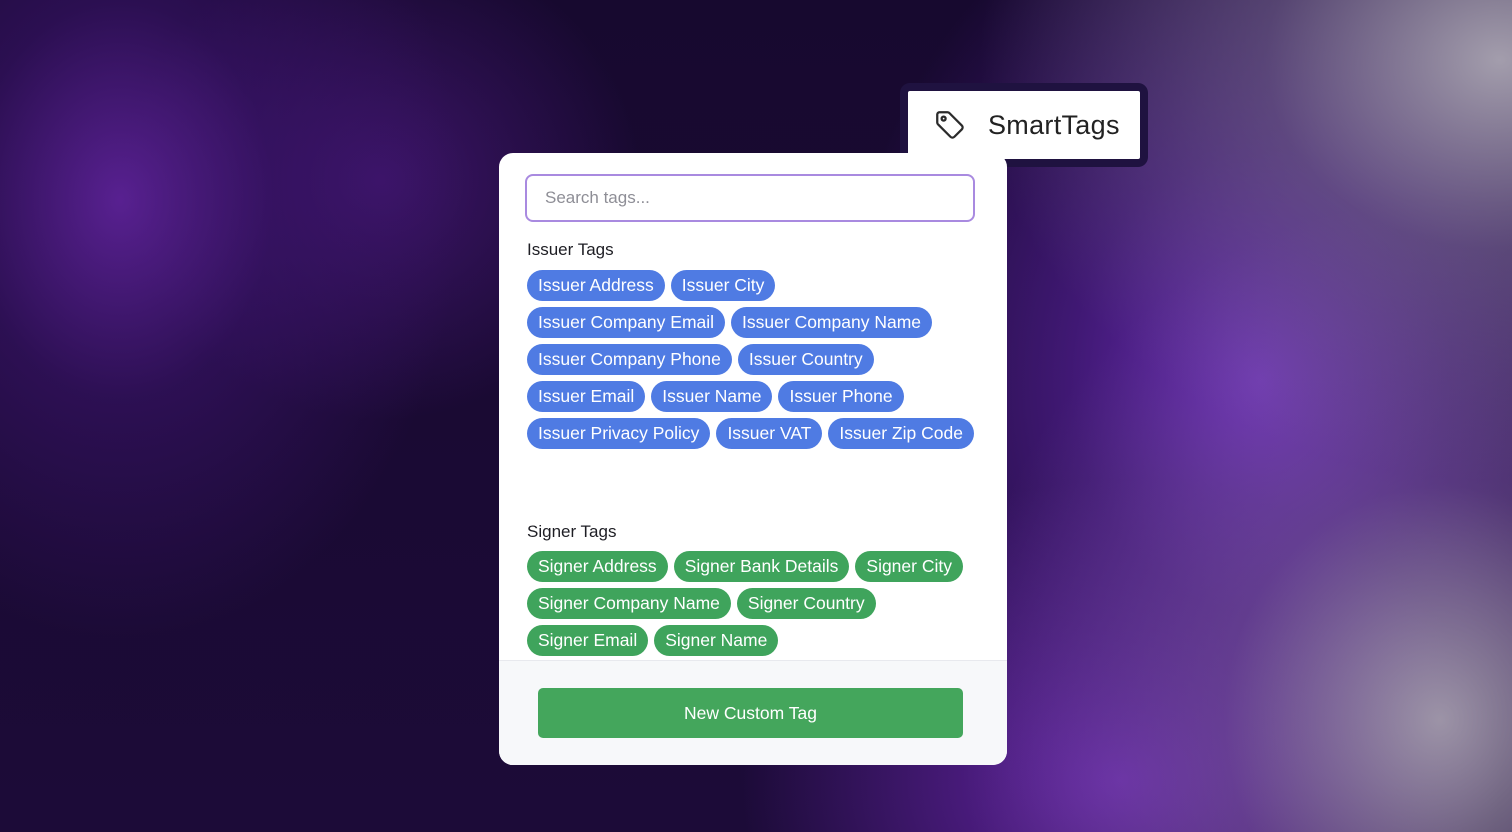 This screenshot has height=832, width=1512. I want to click on issuer-tag: Issuer City, so click(723, 285).